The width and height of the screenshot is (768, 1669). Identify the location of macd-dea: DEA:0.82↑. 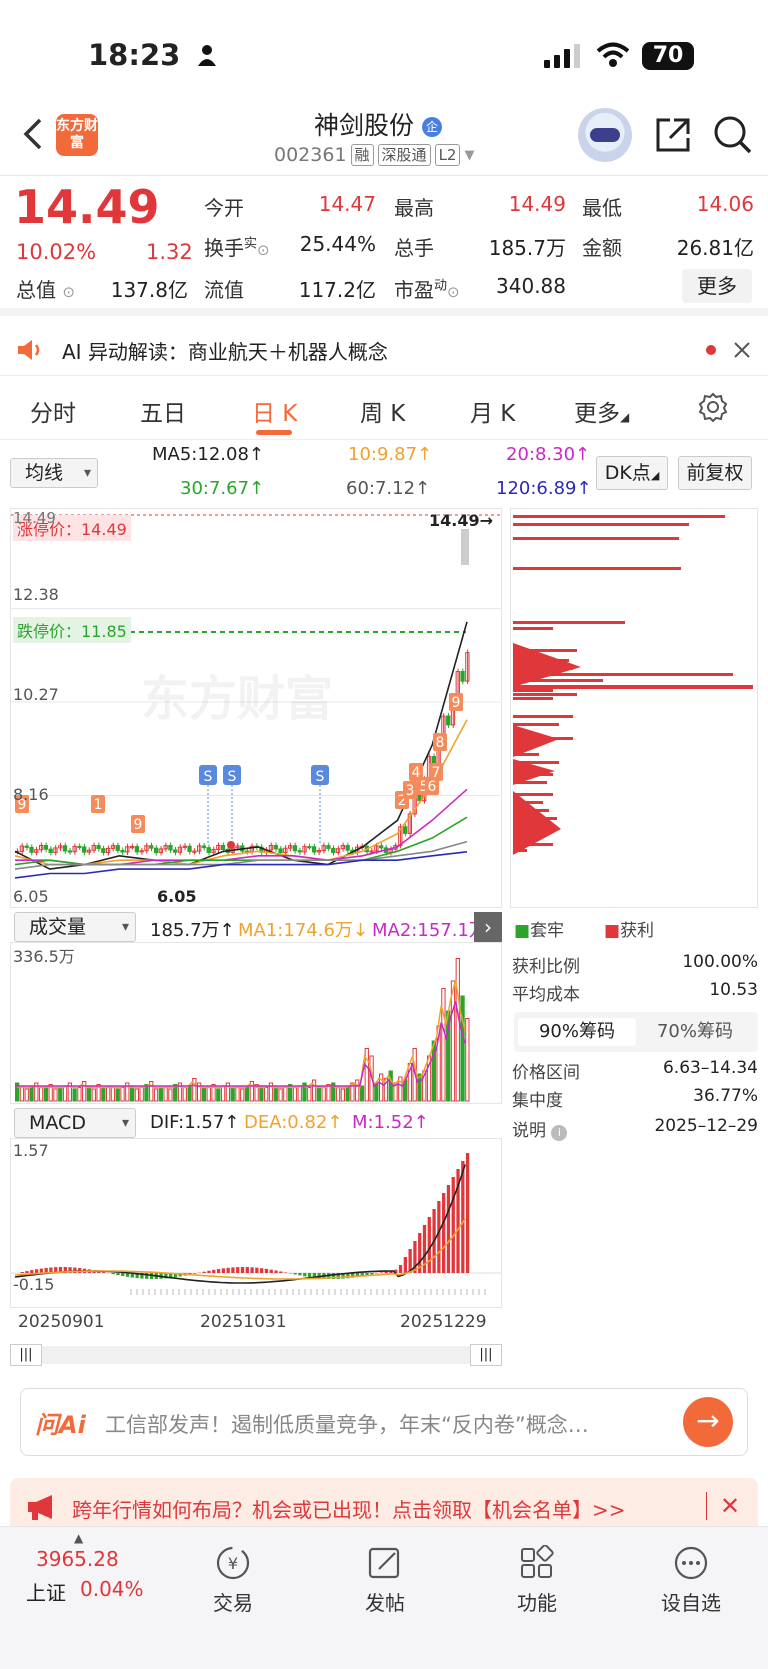
(293, 1122).